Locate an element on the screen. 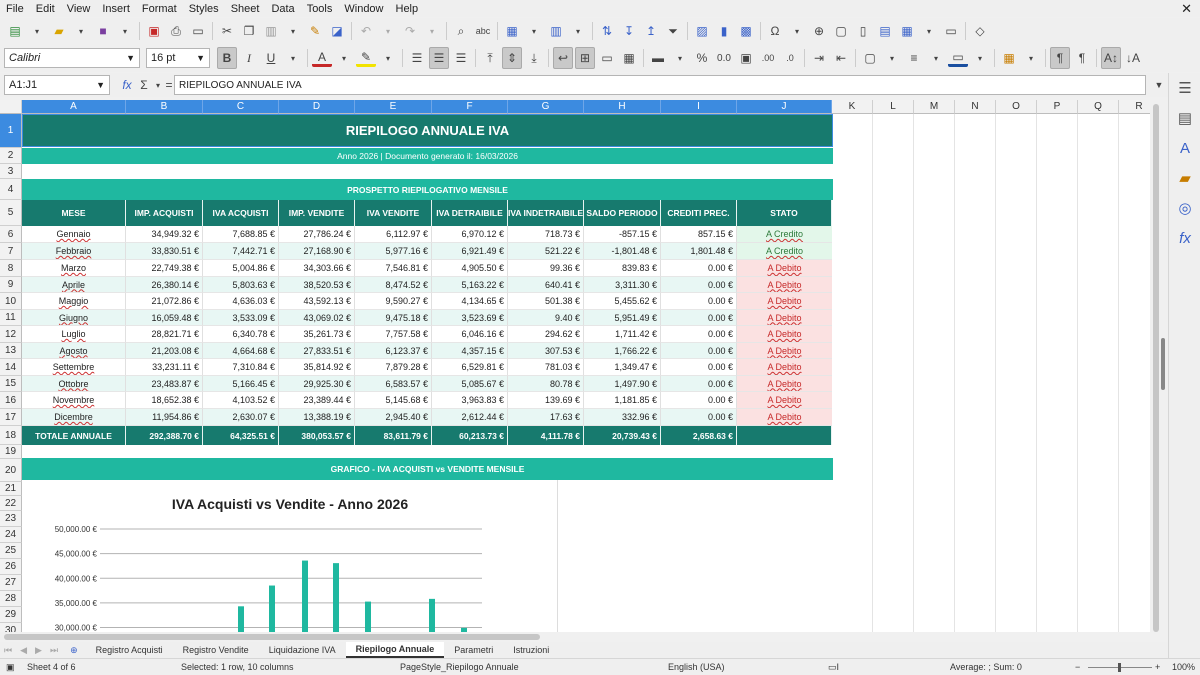 This screenshot has height=675, width=1200. totals-cell: 380,053.57 € is located at coordinates (317, 435).